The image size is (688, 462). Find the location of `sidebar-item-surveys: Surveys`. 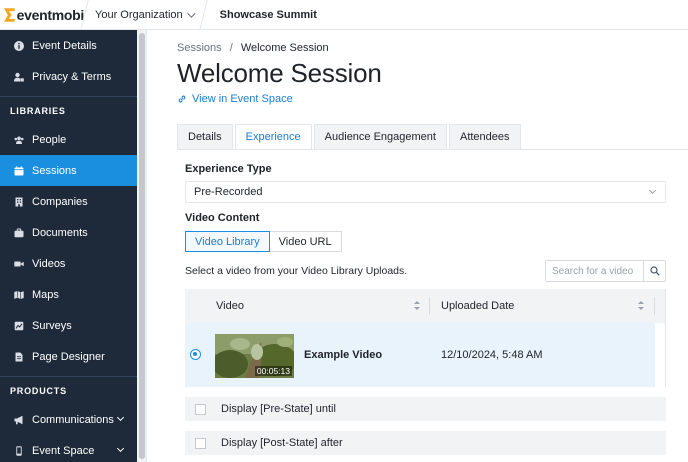

sidebar-item-surveys: Surveys is located at coordinates (68, 325).